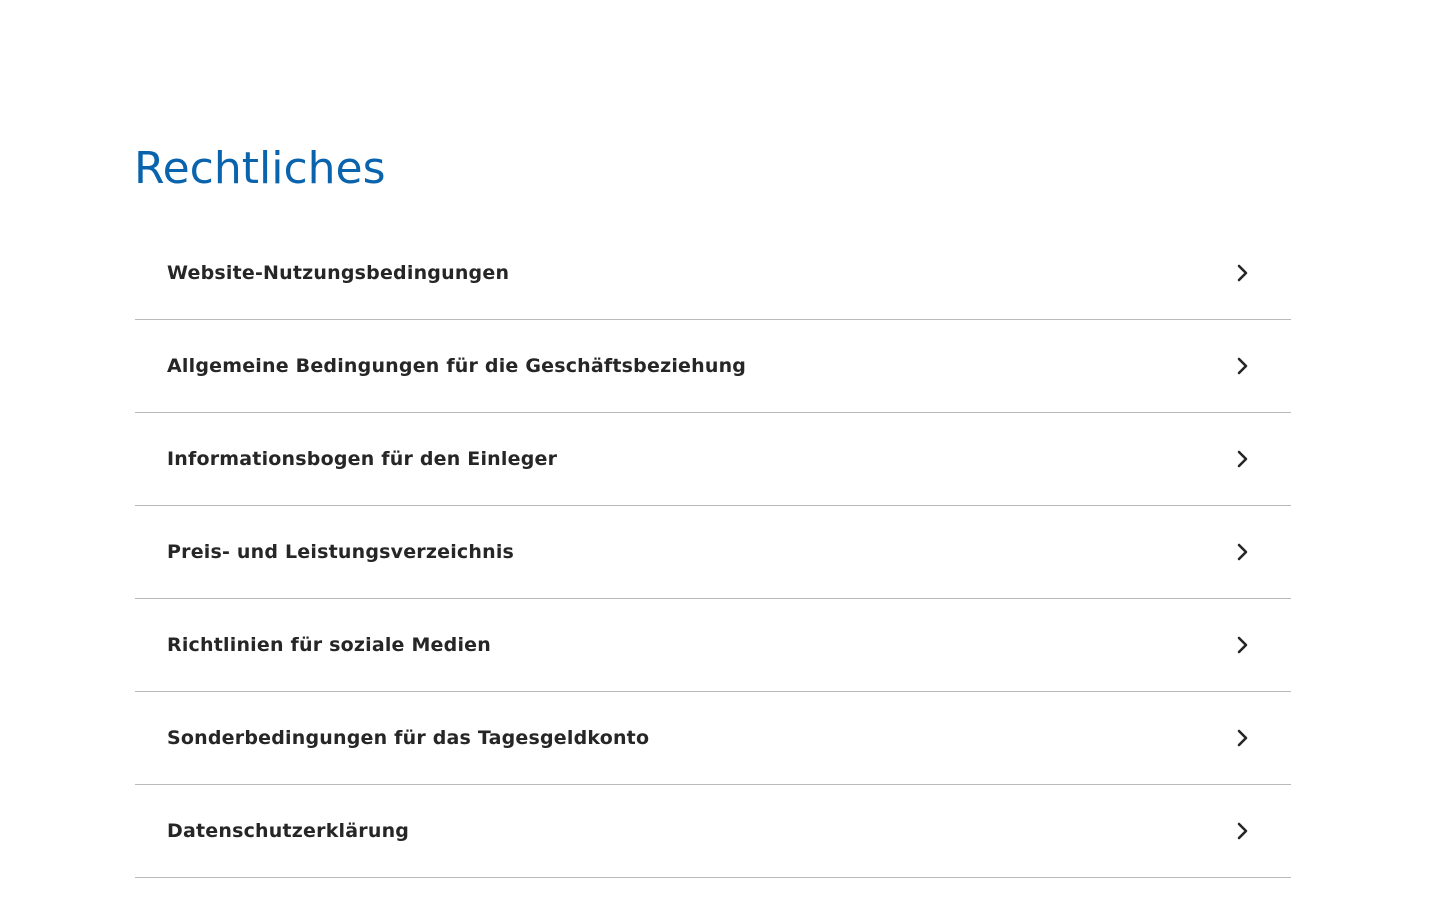  Describe the element at coordinates (713, 273) in the screenshot. I see `legal-link-website-terms: Website-Nutzungsbedingungen` at that location.